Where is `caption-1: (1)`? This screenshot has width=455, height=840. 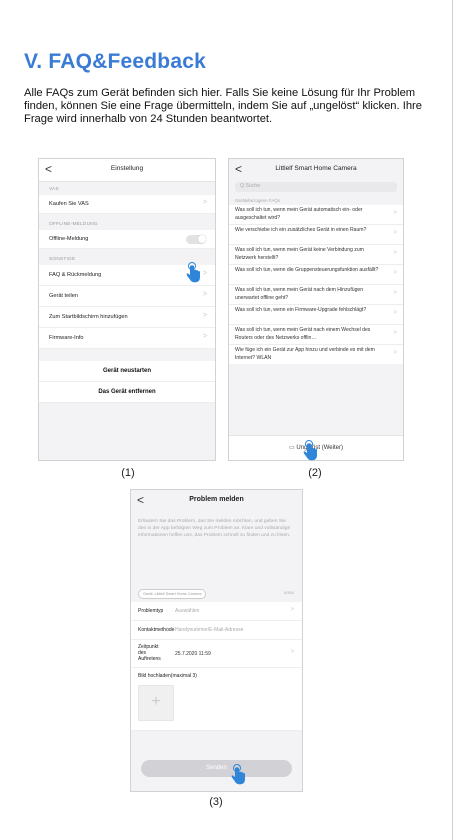
caption-1: (1) is located at coordinates (128, 473).